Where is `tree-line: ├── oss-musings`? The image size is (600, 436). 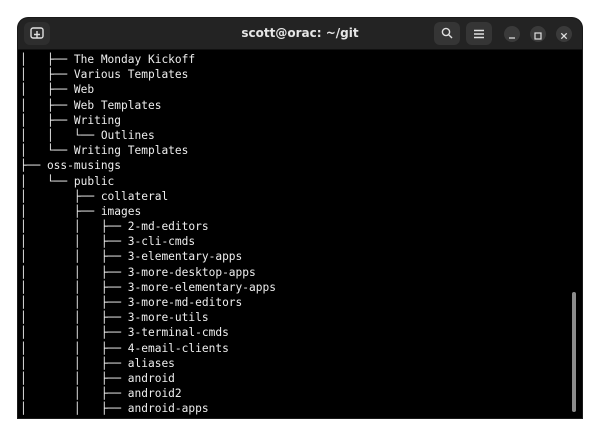 tree-line: ├── oss-musings is located at coordinates (71, 166).